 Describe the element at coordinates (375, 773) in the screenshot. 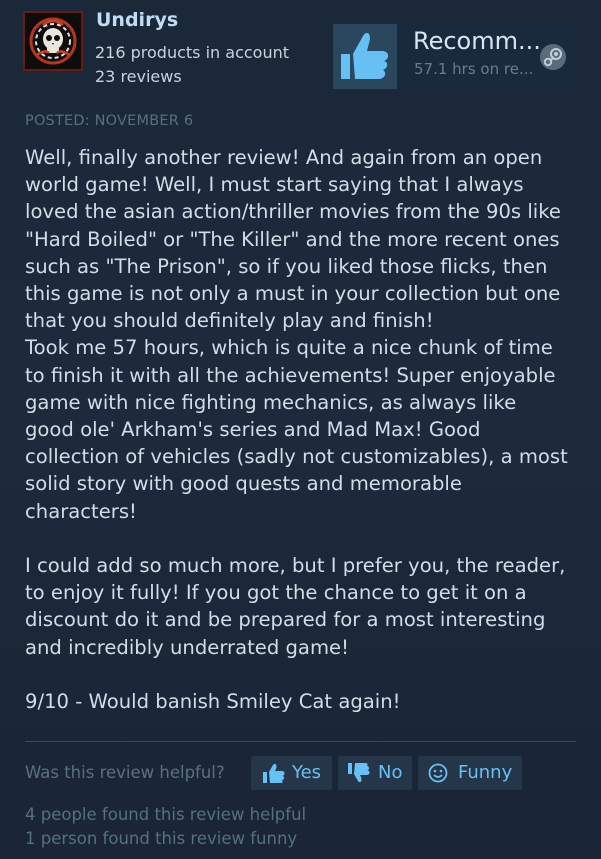

I see `vote-no-button: No` at that location.